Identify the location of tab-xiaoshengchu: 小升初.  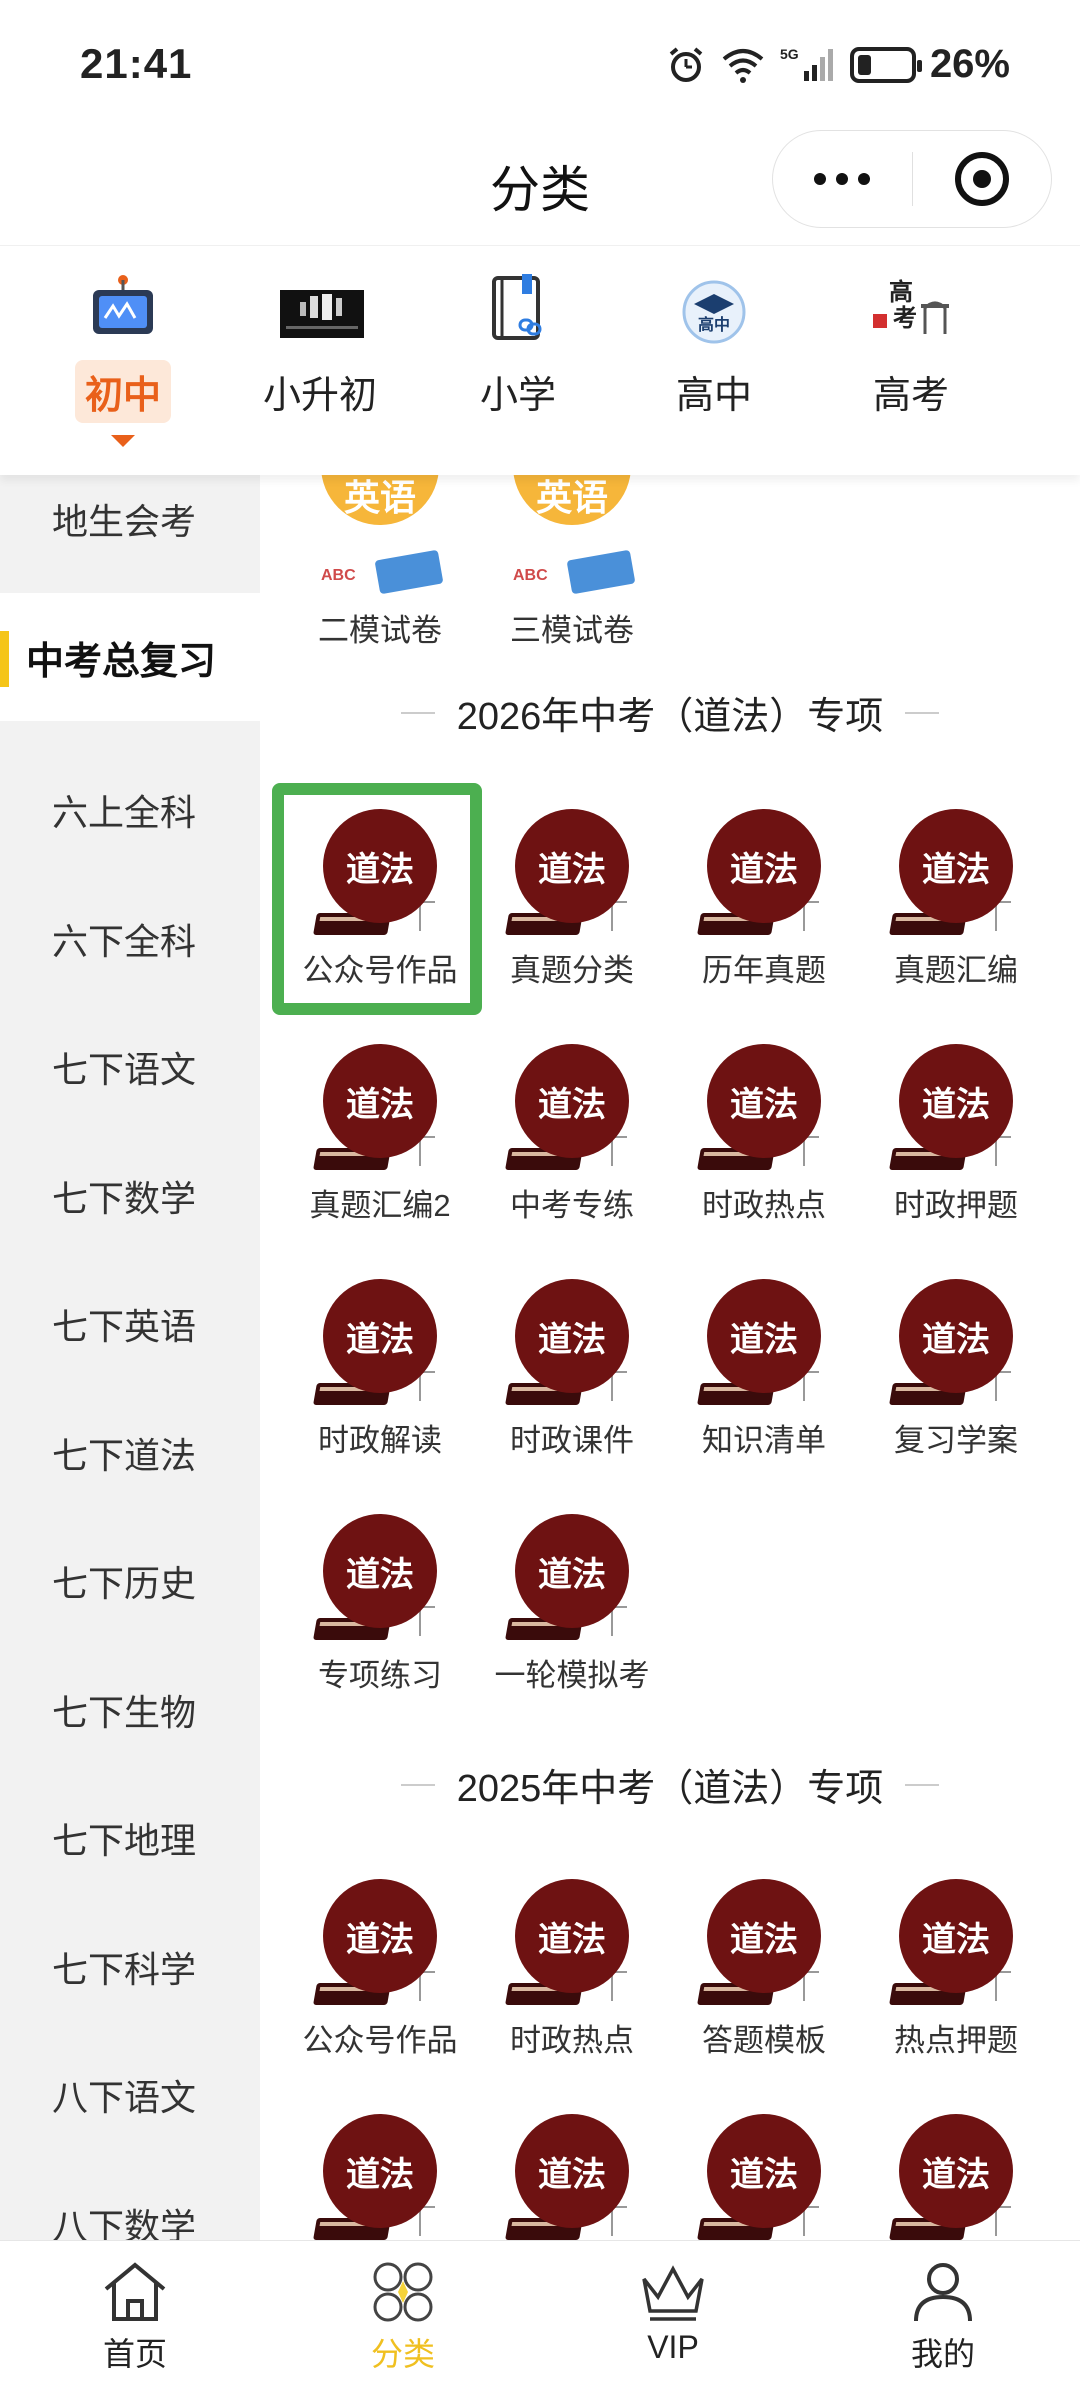
(320, 348).